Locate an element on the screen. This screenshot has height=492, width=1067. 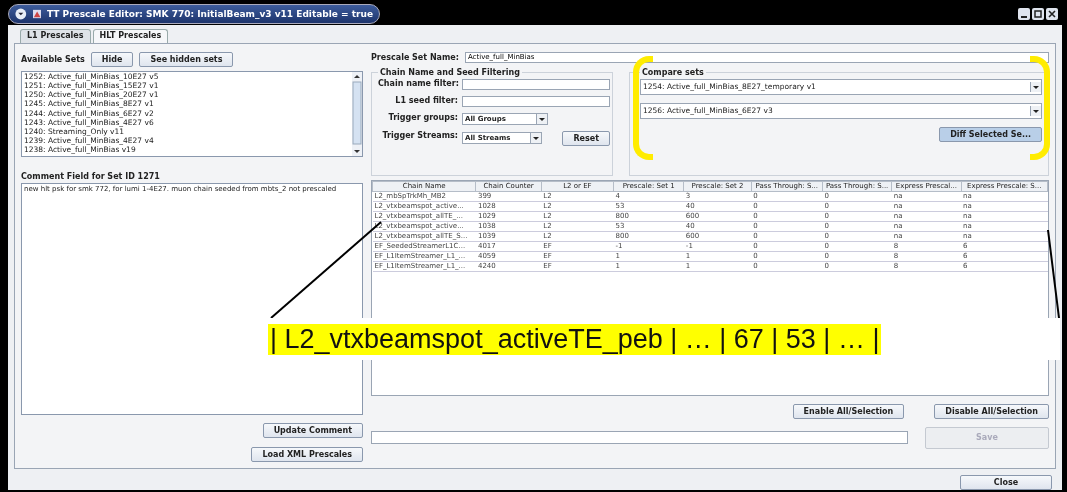
tab: L1 Prescales is located at coordinates (55, 35).